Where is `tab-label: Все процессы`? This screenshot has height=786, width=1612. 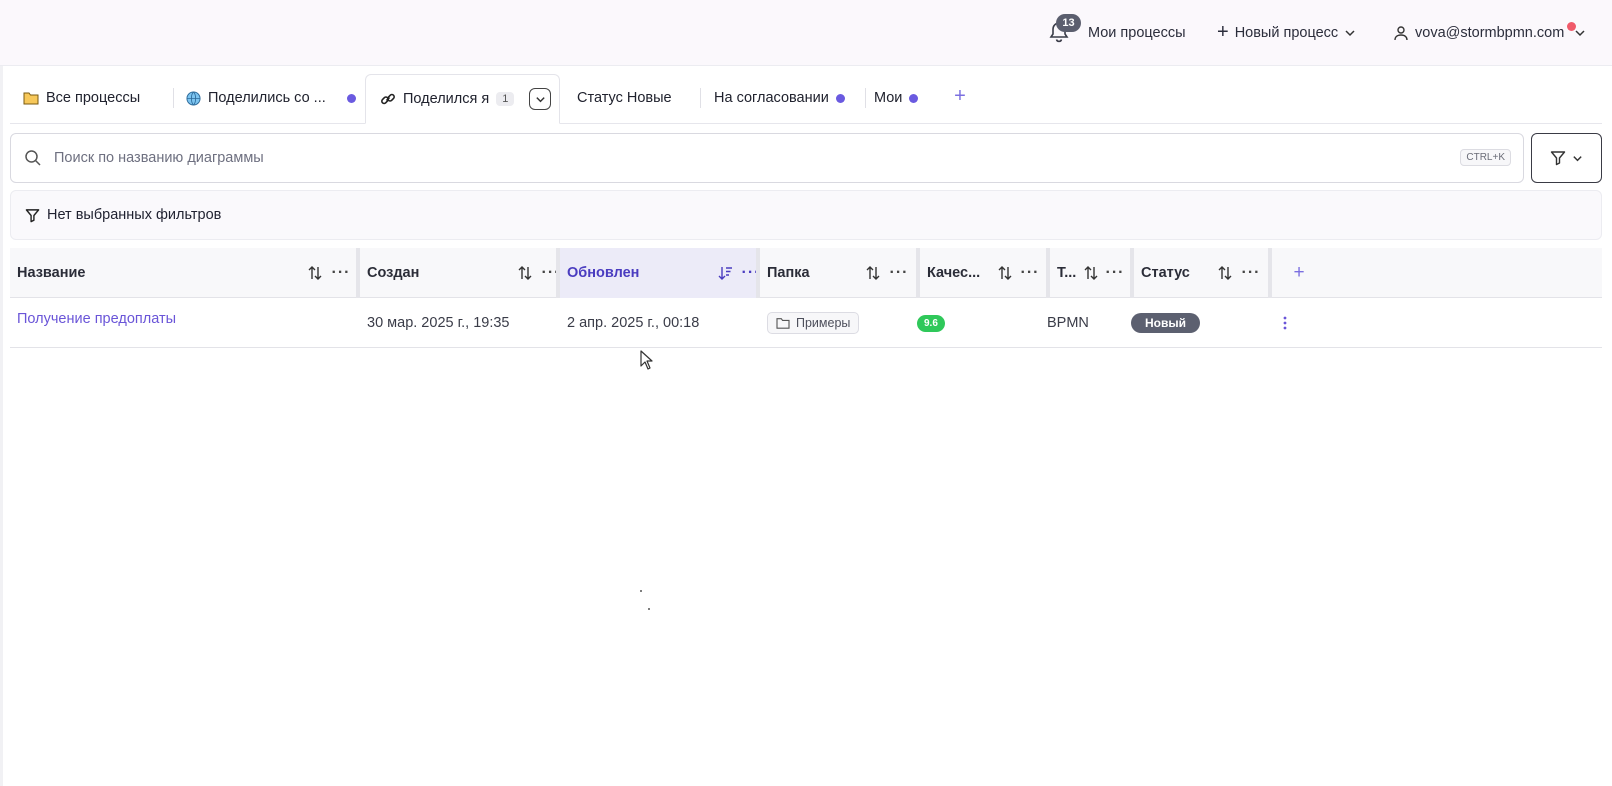
tab-label: Все процессы is located at coordinates (93, 98).